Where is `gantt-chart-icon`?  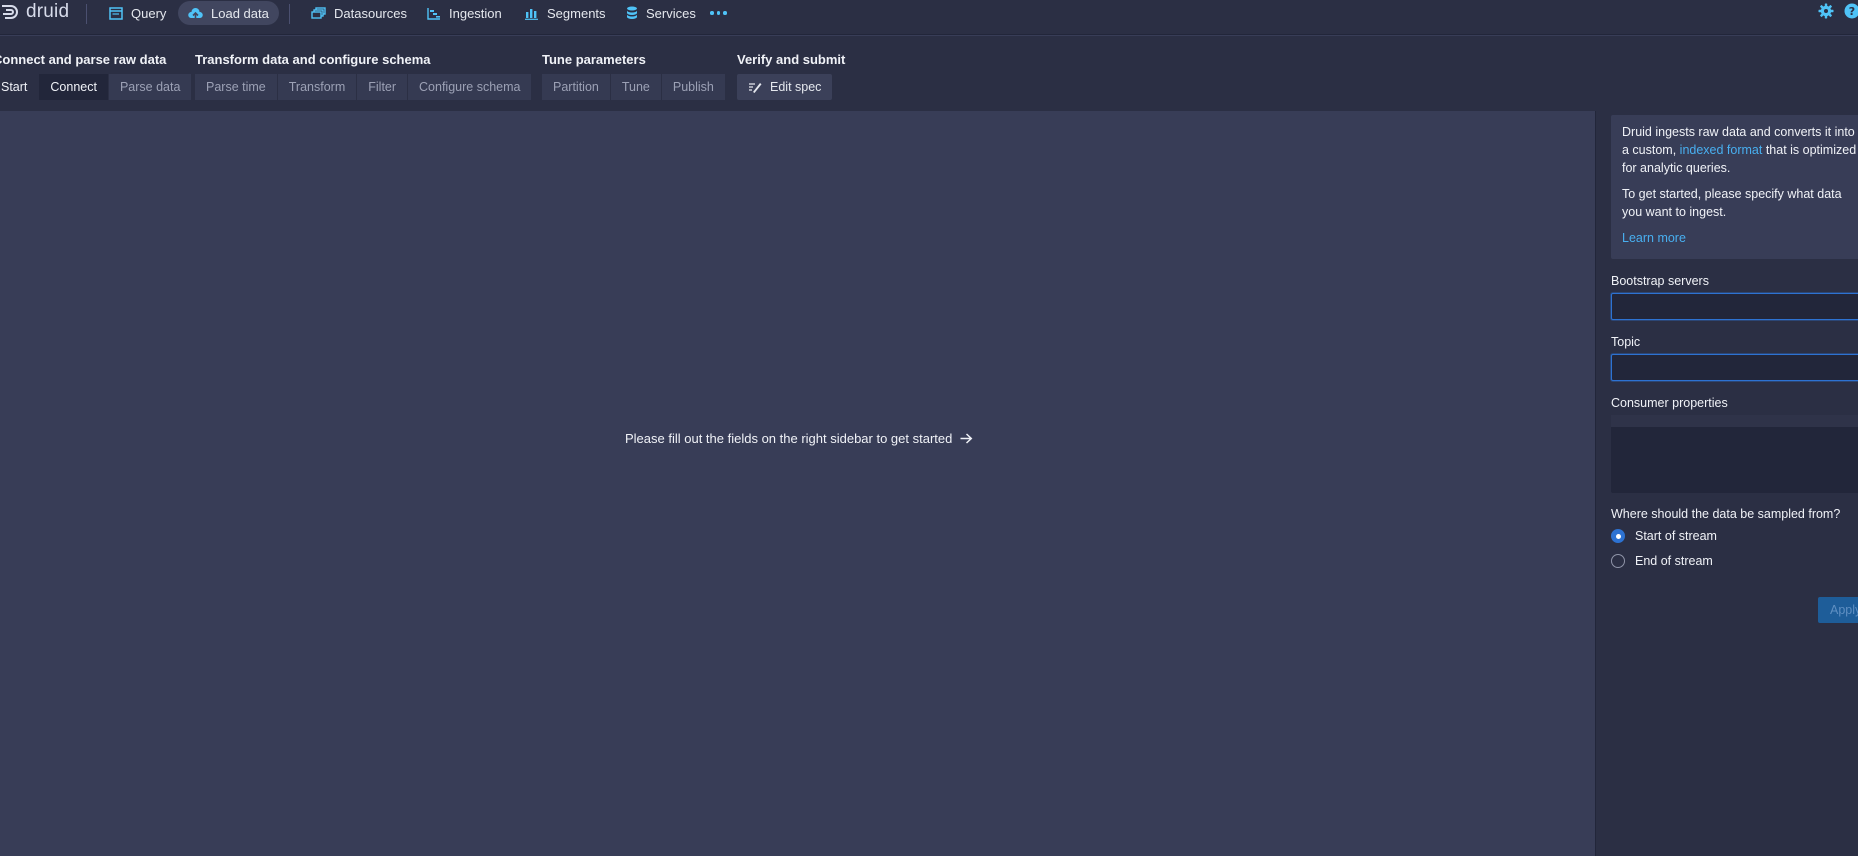
gantt-chart-icon is located at coordinates (434, 13).